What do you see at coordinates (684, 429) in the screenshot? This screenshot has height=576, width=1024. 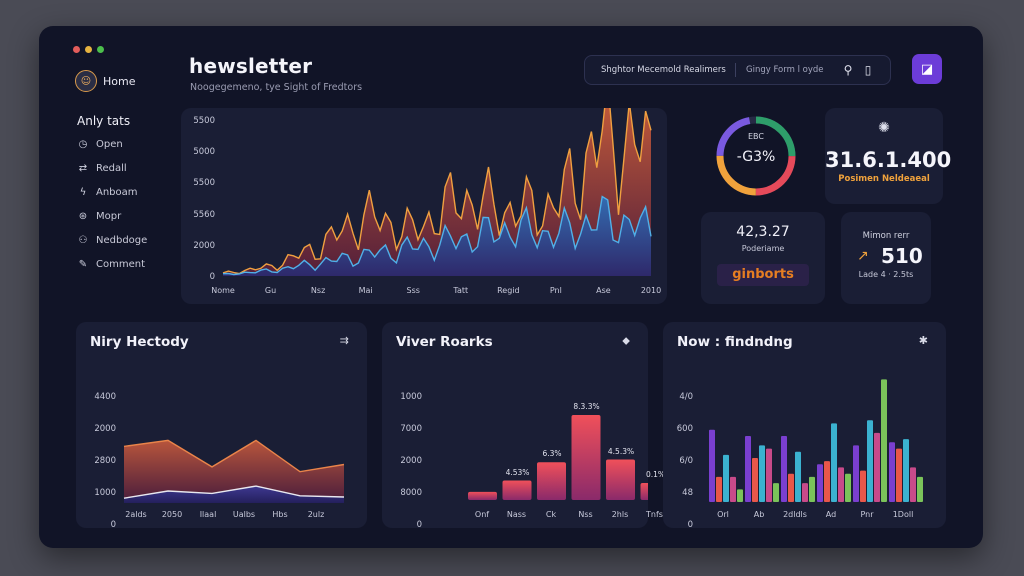 I see `y-tick-label: 600` at bounding box center [684, 429].